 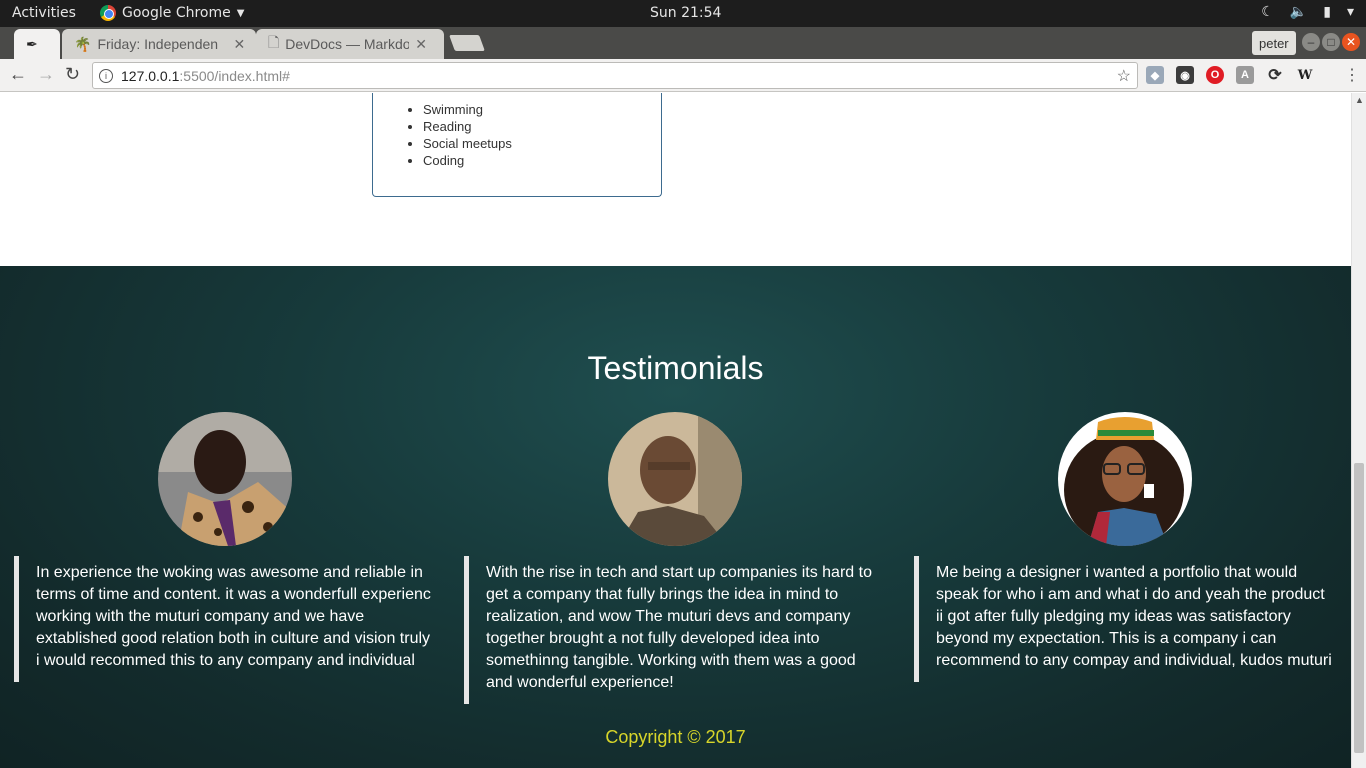 What do you see at coordinates (467, 160) in the screenshot?
I see `list-item: Coding` at bounding box center [467, 160].